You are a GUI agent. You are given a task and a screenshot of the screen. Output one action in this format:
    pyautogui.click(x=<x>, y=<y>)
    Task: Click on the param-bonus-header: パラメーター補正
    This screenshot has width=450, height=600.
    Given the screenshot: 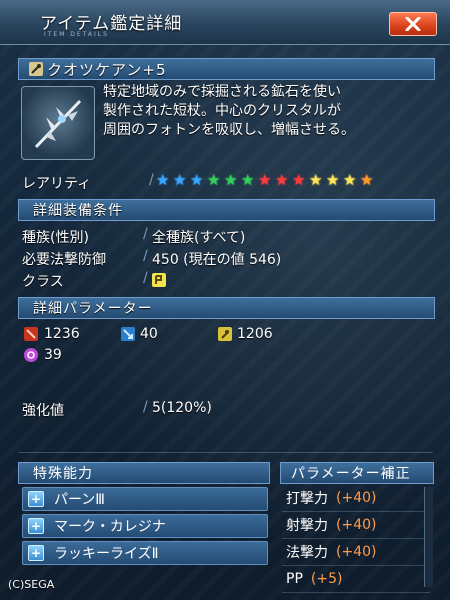 What is the action you would take?
    pyautogui.click(x=357, y=473)
    